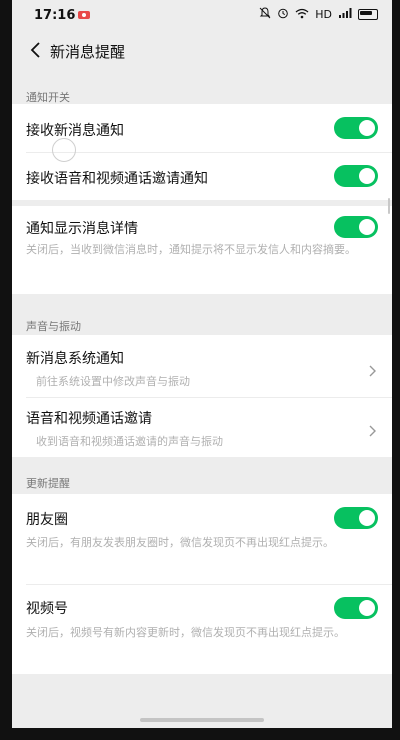 The width and height of the screenshot is (400, 740). Describe the element at coordinates (55, 15) in the screenshot. I see `status-time: 17:16` at that location.